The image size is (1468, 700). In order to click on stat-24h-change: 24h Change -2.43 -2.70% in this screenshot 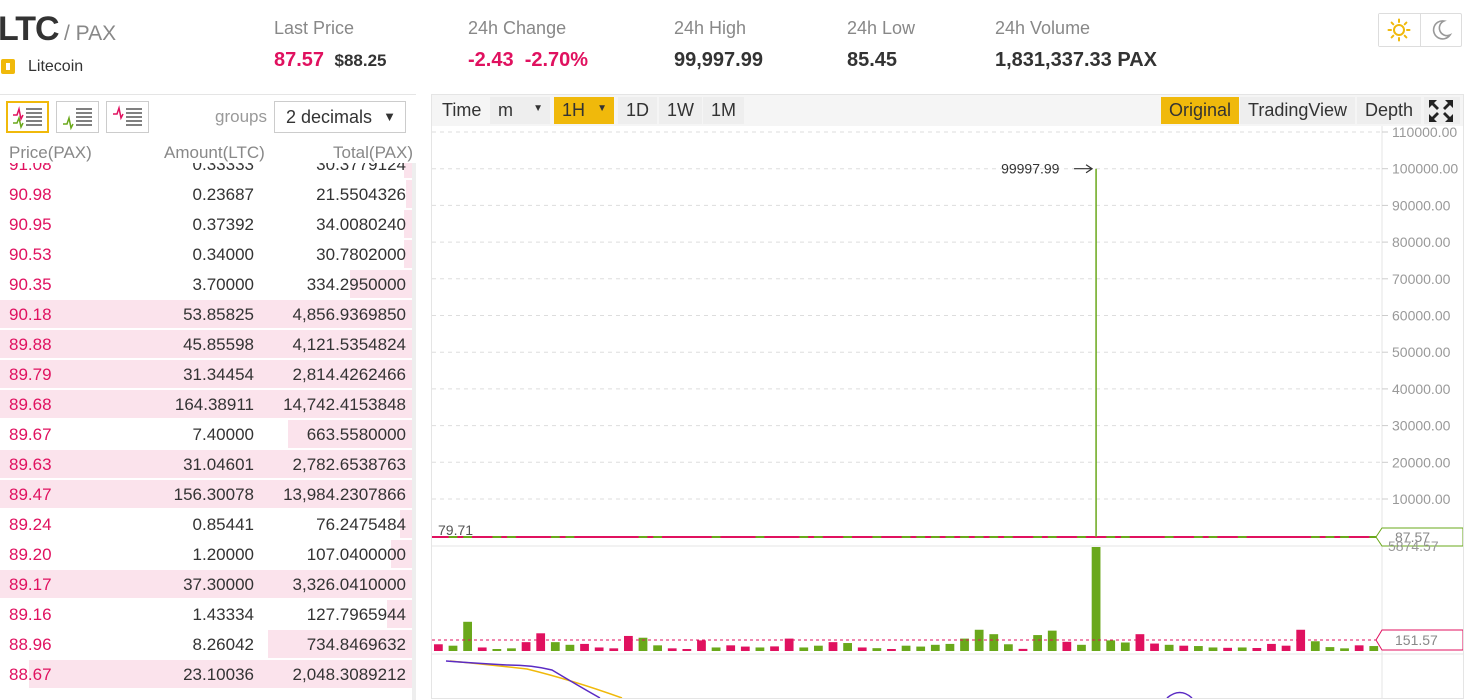, I will do `click(528, 45)`.